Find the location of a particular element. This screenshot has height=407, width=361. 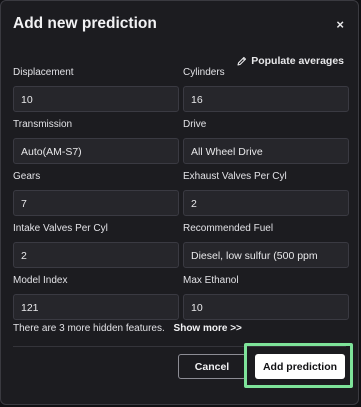

drive-input: All Wheel Drive is located at coordinates (266, 151).